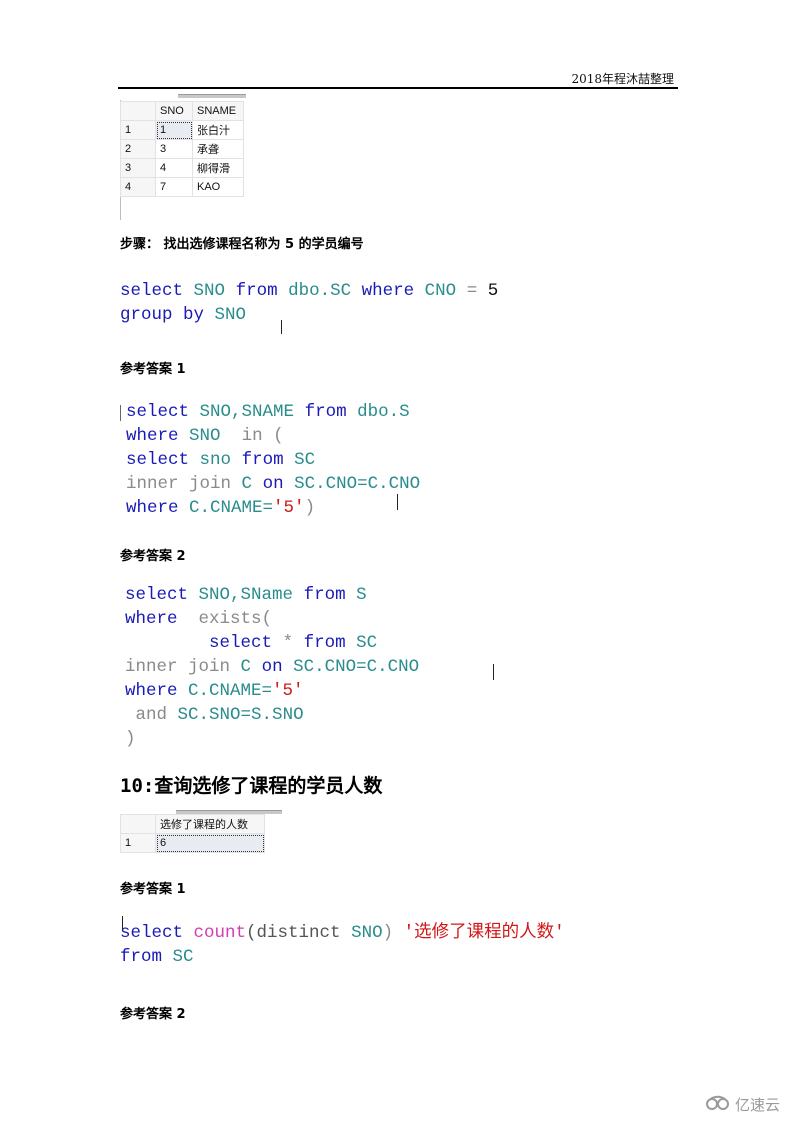 The height and width of the screenshot is (1123, 794). I want to click on code-punctuation: (, so click(278, 436).